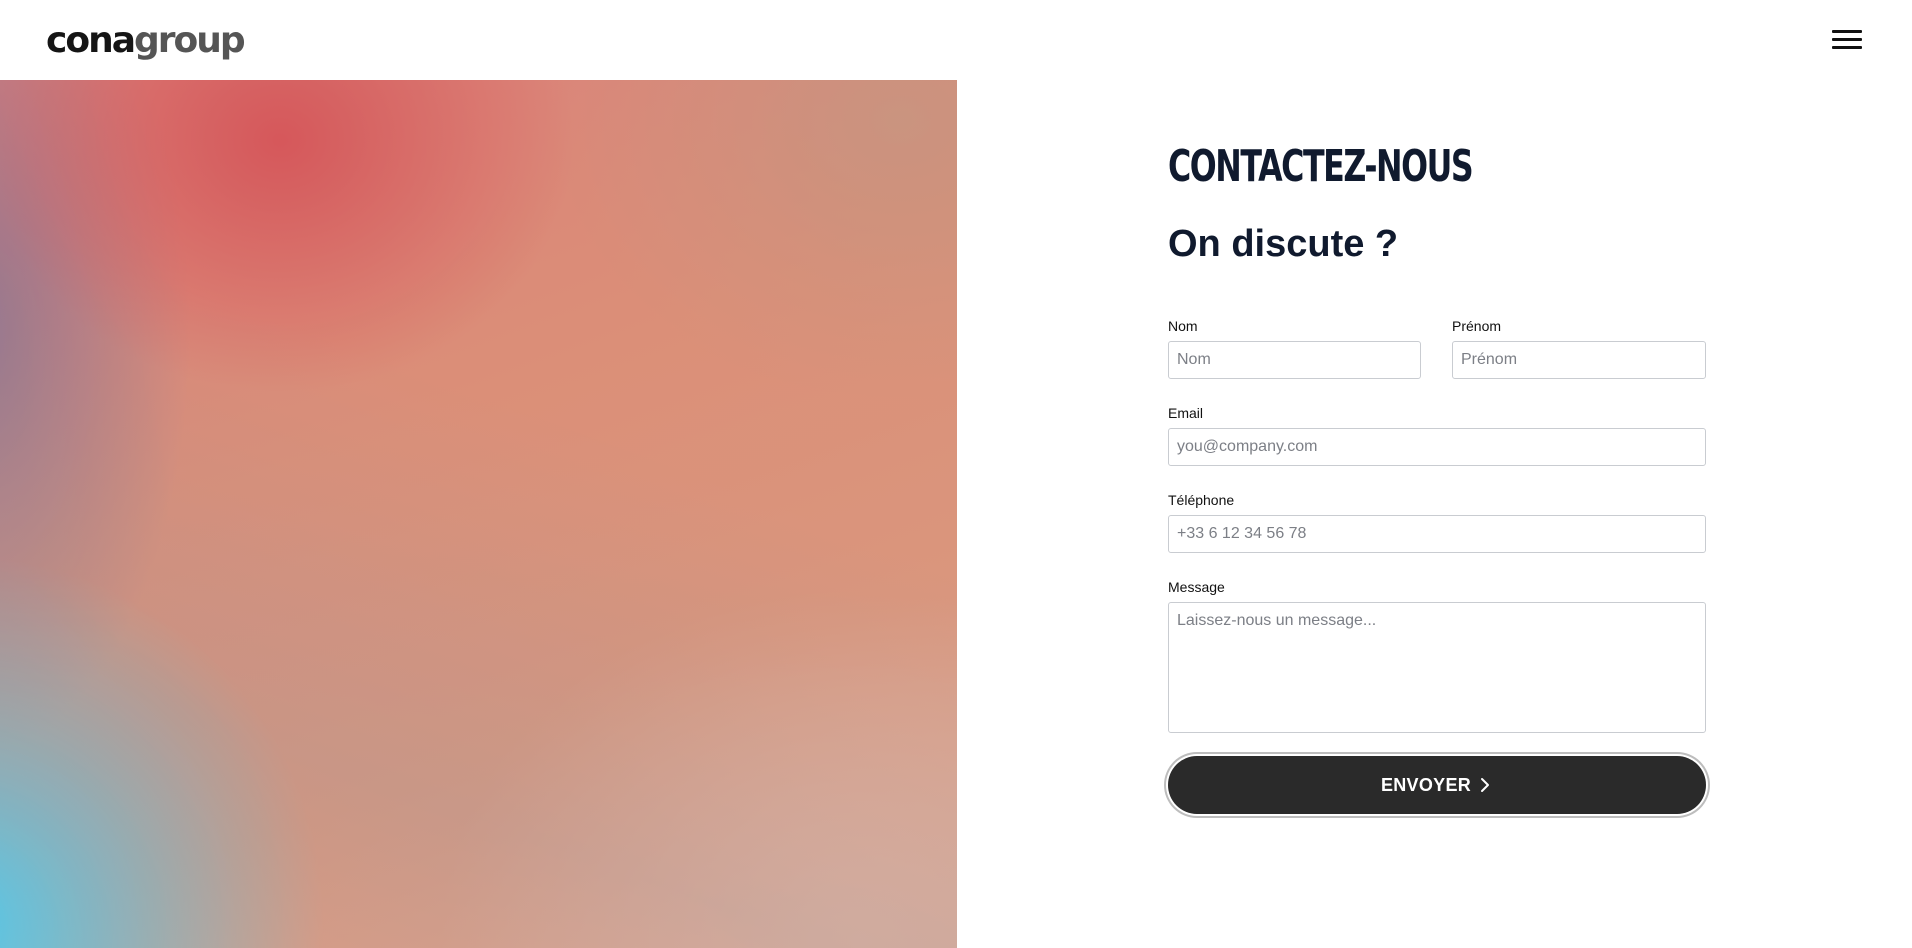  Describe the element at coordinates (190, 40) in the screenshot. I see `logo-text-group: group` at that location.